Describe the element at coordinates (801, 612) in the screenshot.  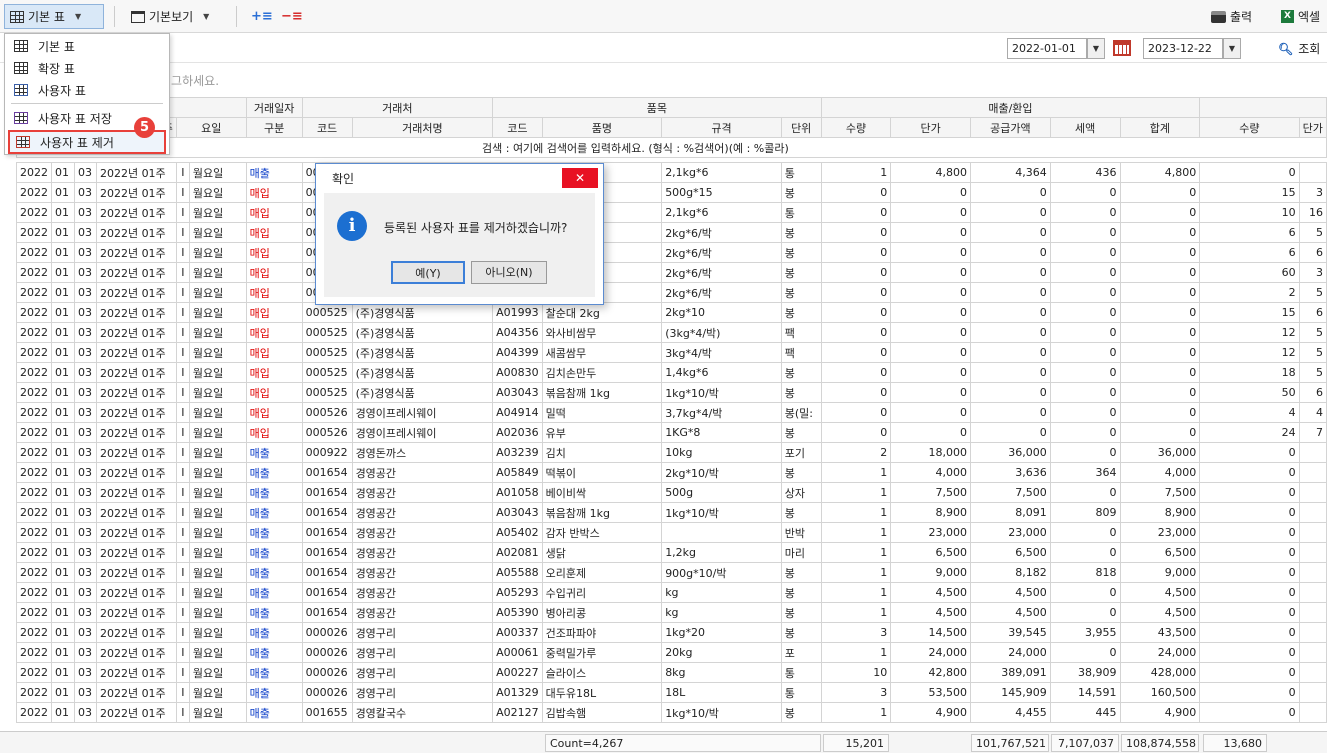
I see `cell-unit: 봉` at that location.